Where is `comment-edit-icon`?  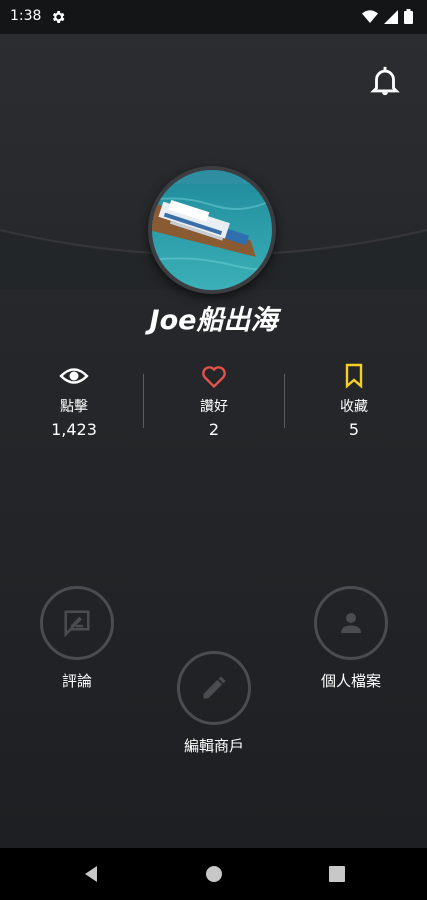
comment-edit-icon is located at coordinates (77, 624).